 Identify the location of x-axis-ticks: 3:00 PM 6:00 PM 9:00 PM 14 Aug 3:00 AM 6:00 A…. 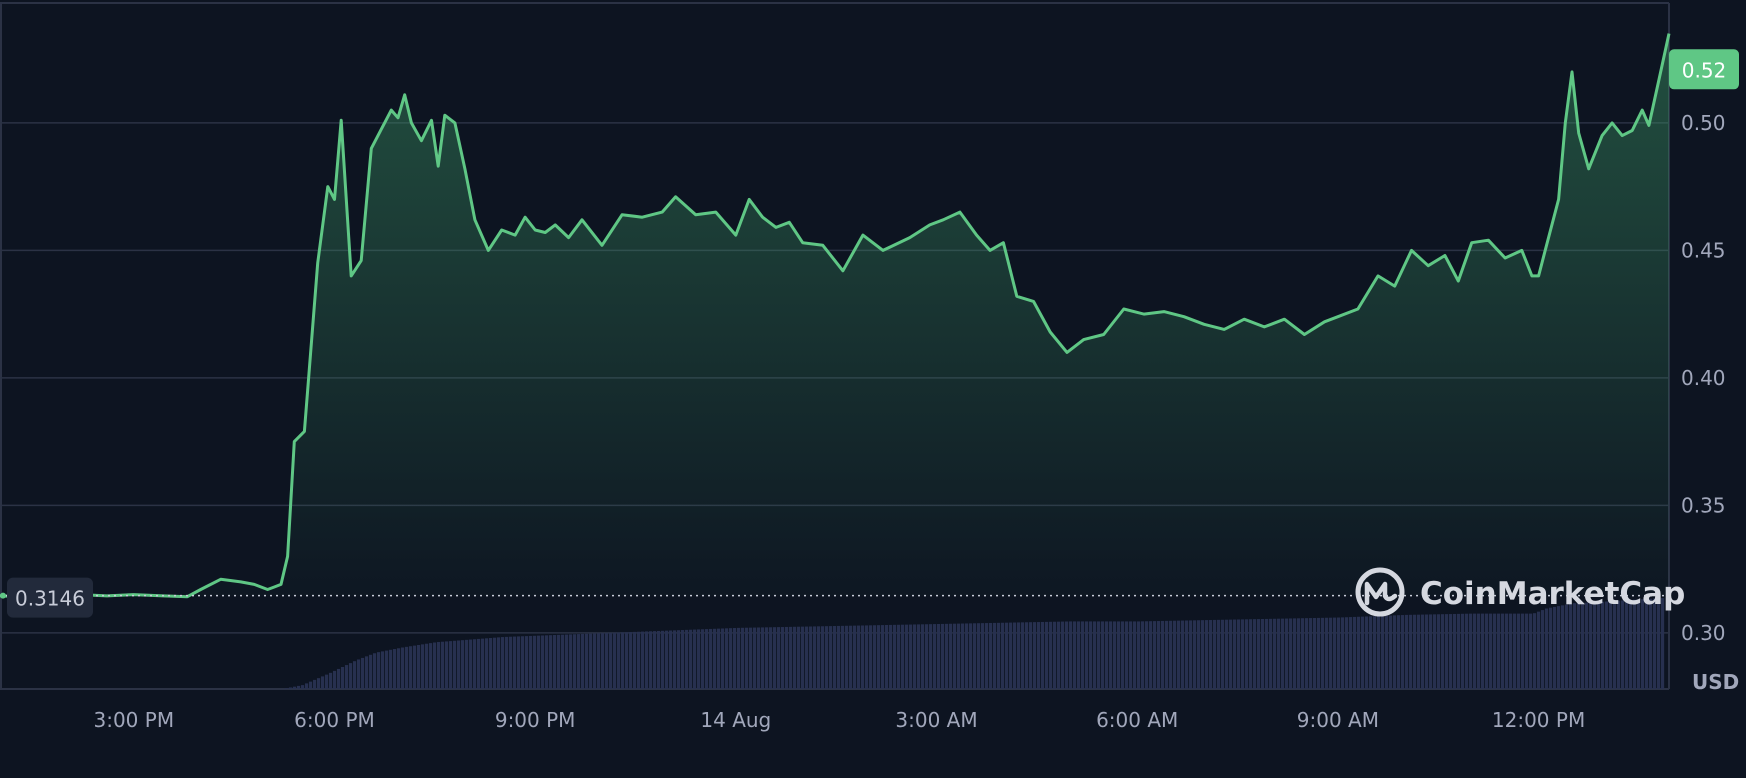
(839, 720).